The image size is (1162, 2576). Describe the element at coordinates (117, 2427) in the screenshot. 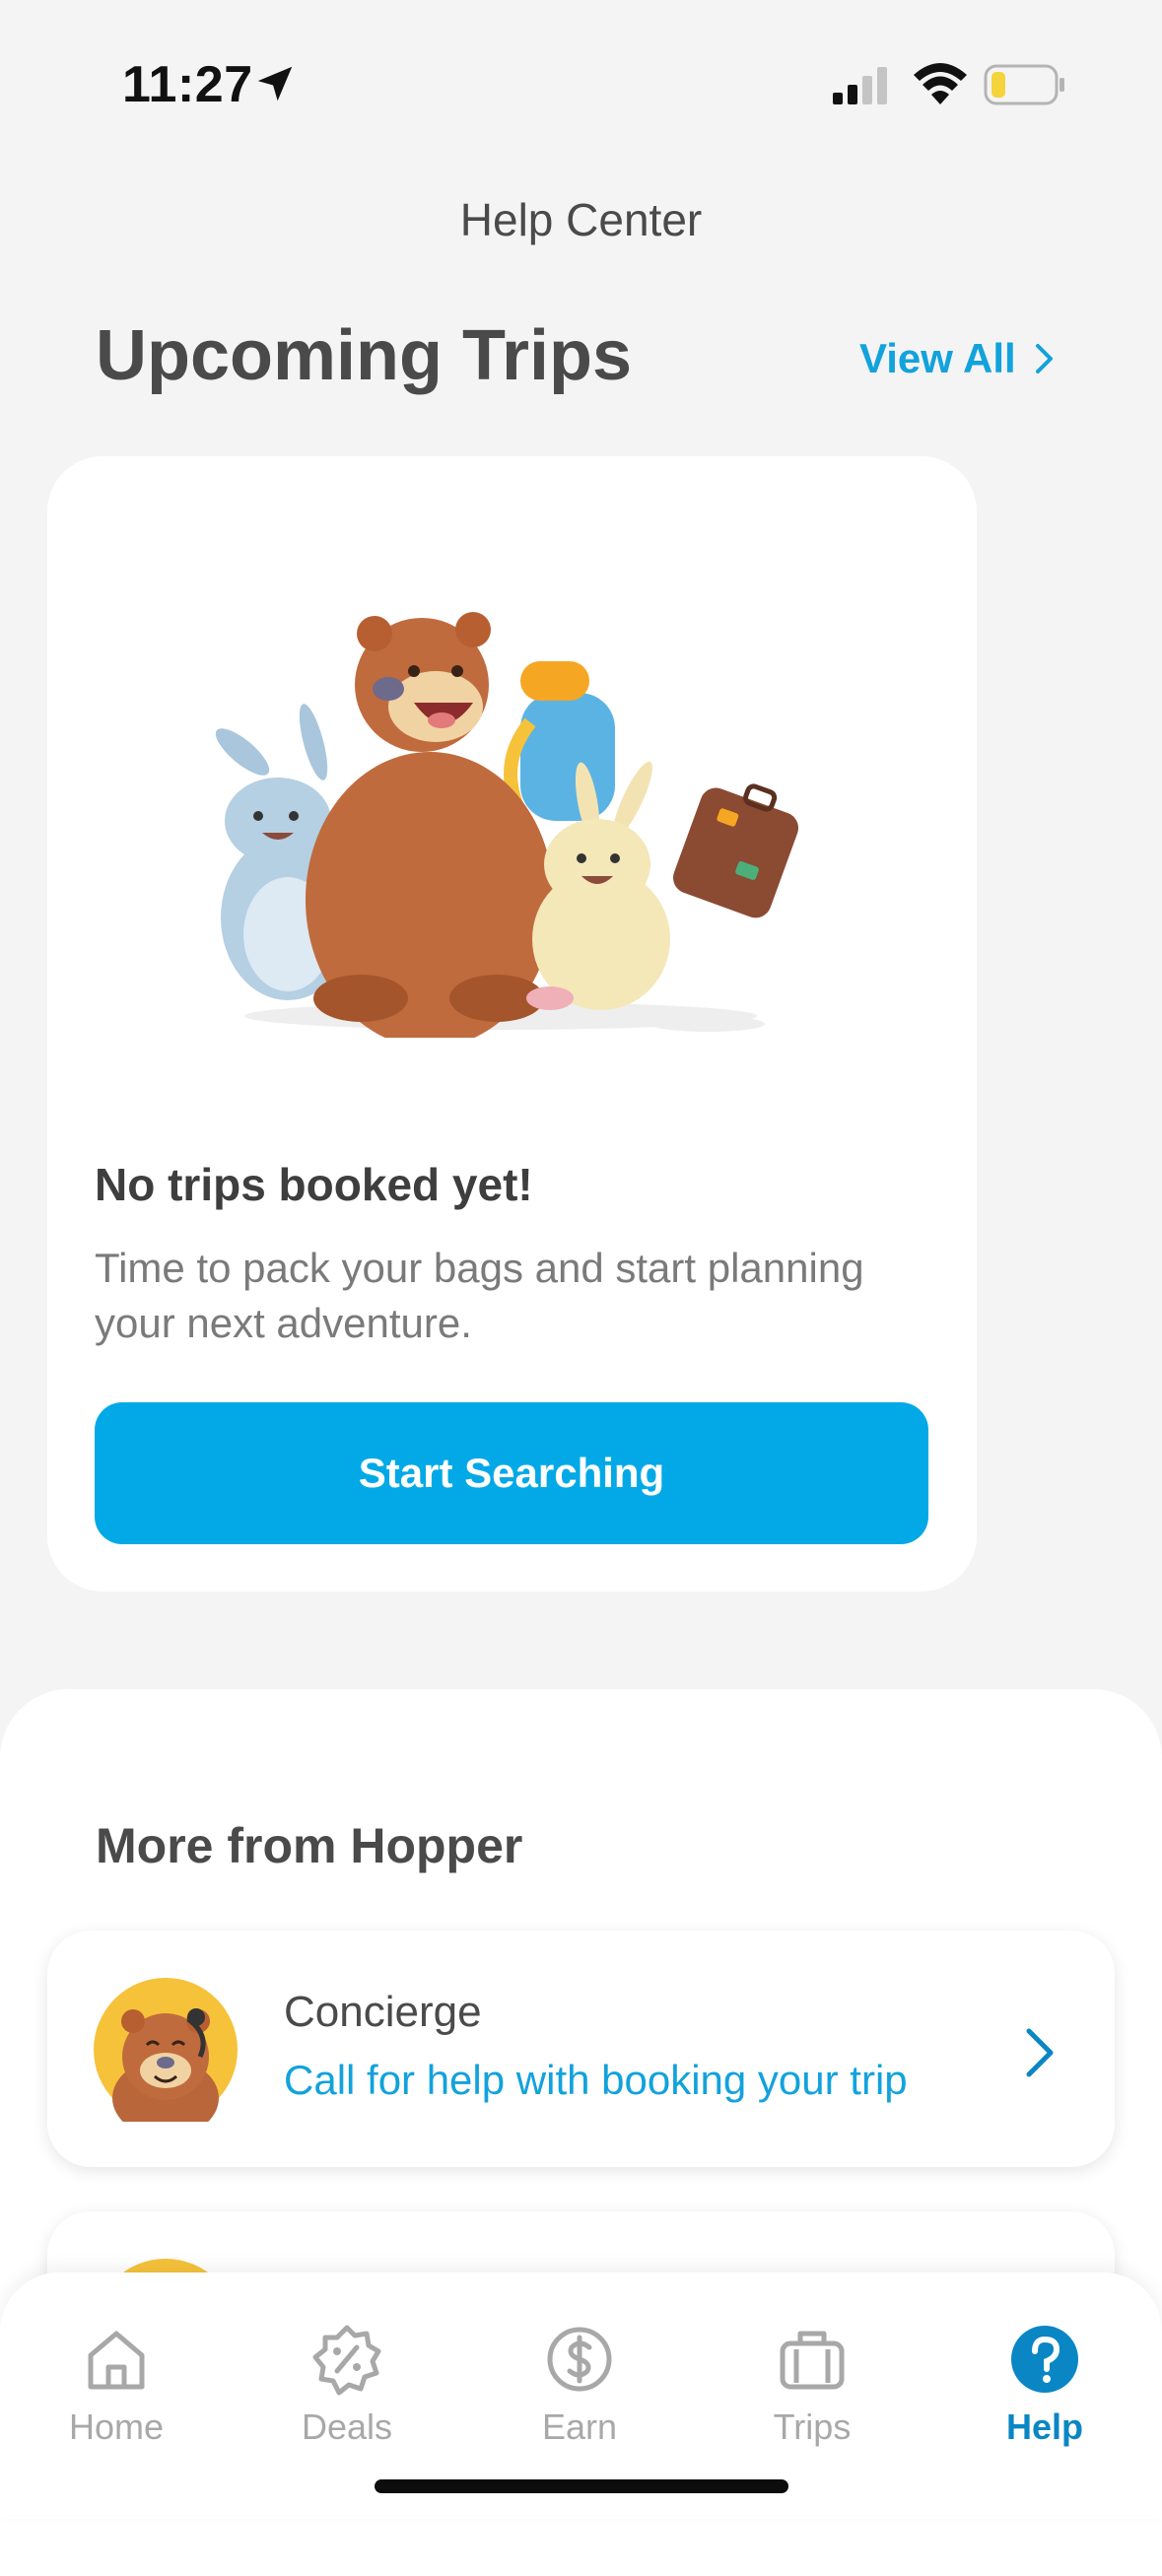

I see `tab-home-label: Home` at that location.